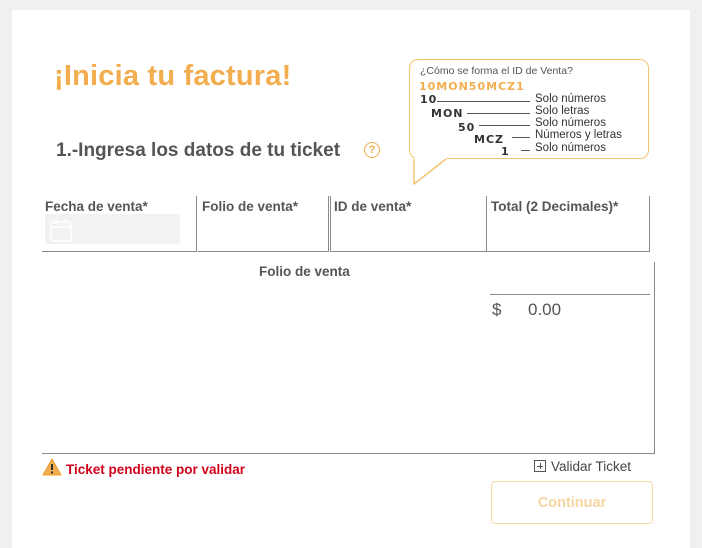 This screenshot has width=702, height=548. Describe the element at coordinates (408, 232) in the screenshot. I see `id-venta-input` at that location.